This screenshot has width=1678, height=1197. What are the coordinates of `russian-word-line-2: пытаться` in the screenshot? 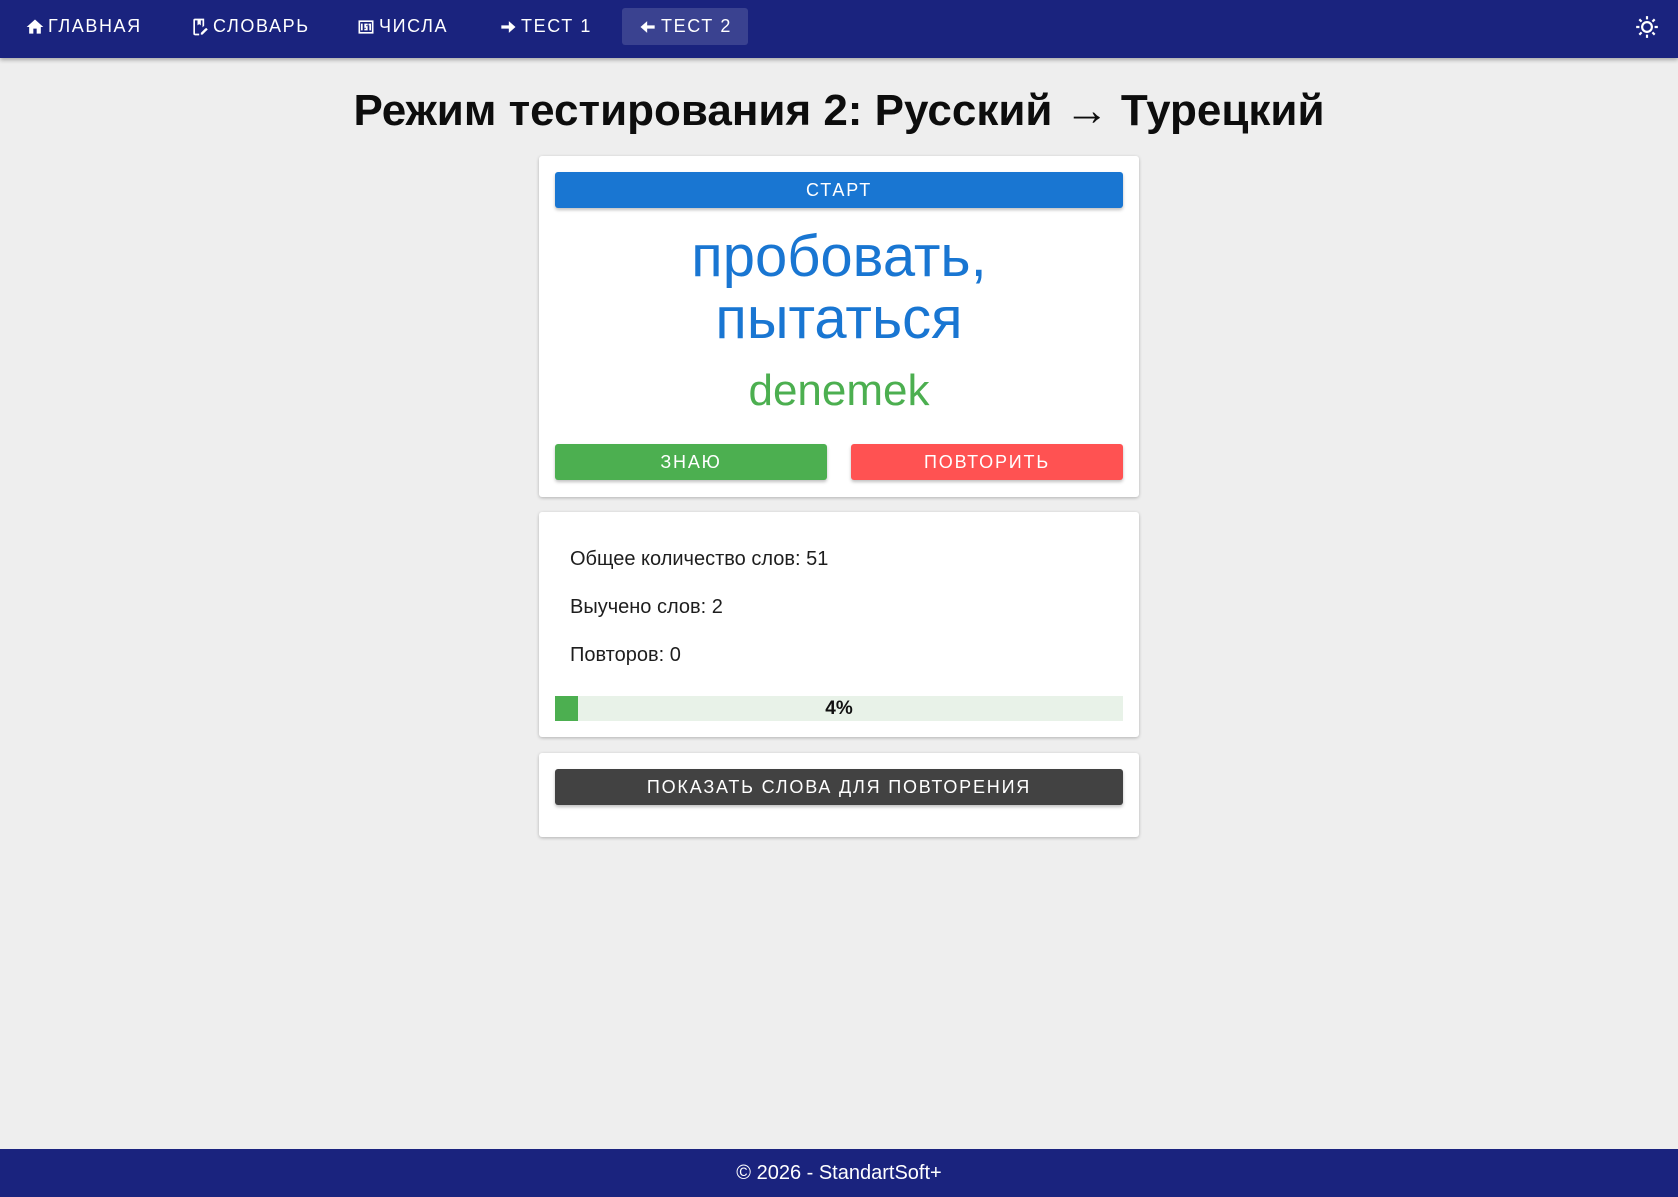 It's located at (839, 318).